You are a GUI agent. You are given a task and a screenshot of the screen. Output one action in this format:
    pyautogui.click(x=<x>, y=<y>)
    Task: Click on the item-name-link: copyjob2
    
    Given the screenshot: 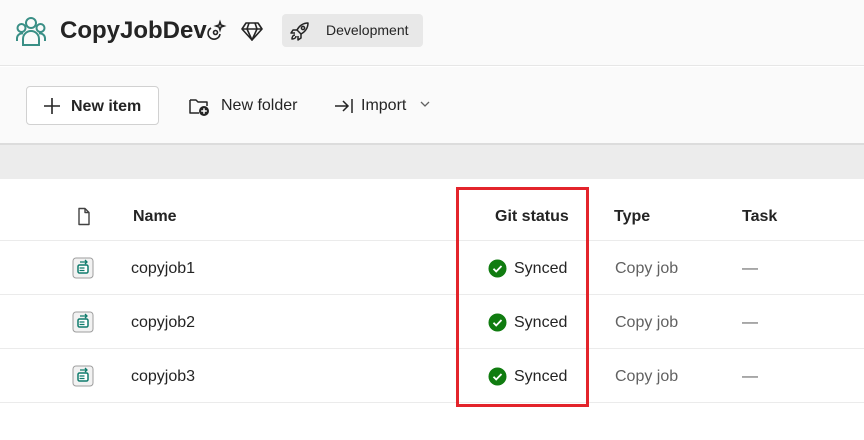 What is the action you would take?
    pyautogui.click(x=163, y=322)
    